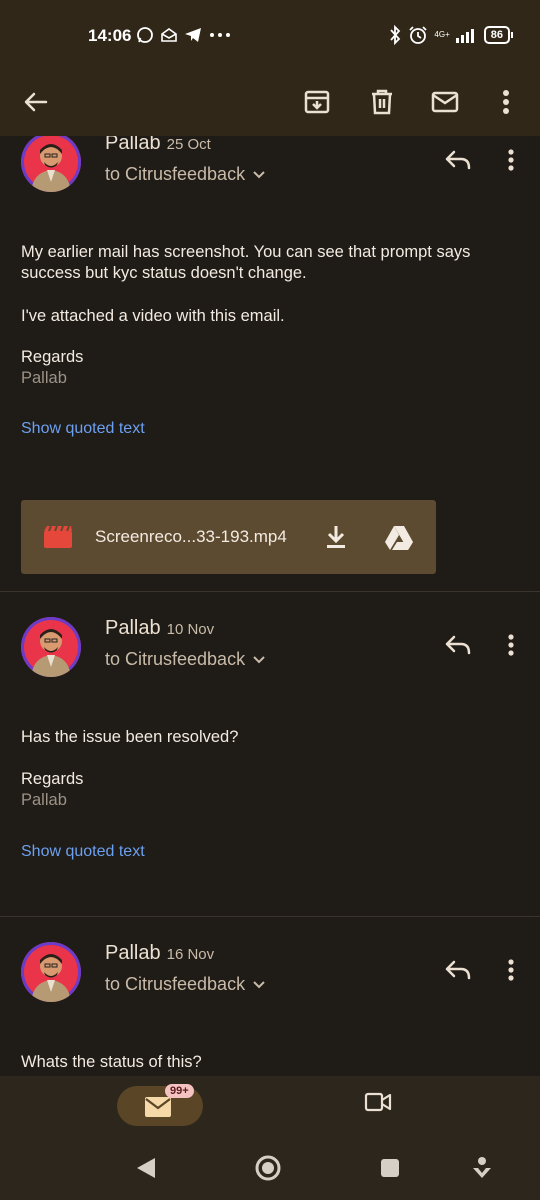 Image resolution: width=540 pixels, height=1200 pixels. Describe the element at coordinates (418, 35) in the screenshot. I see `alarm-icon` at that location.